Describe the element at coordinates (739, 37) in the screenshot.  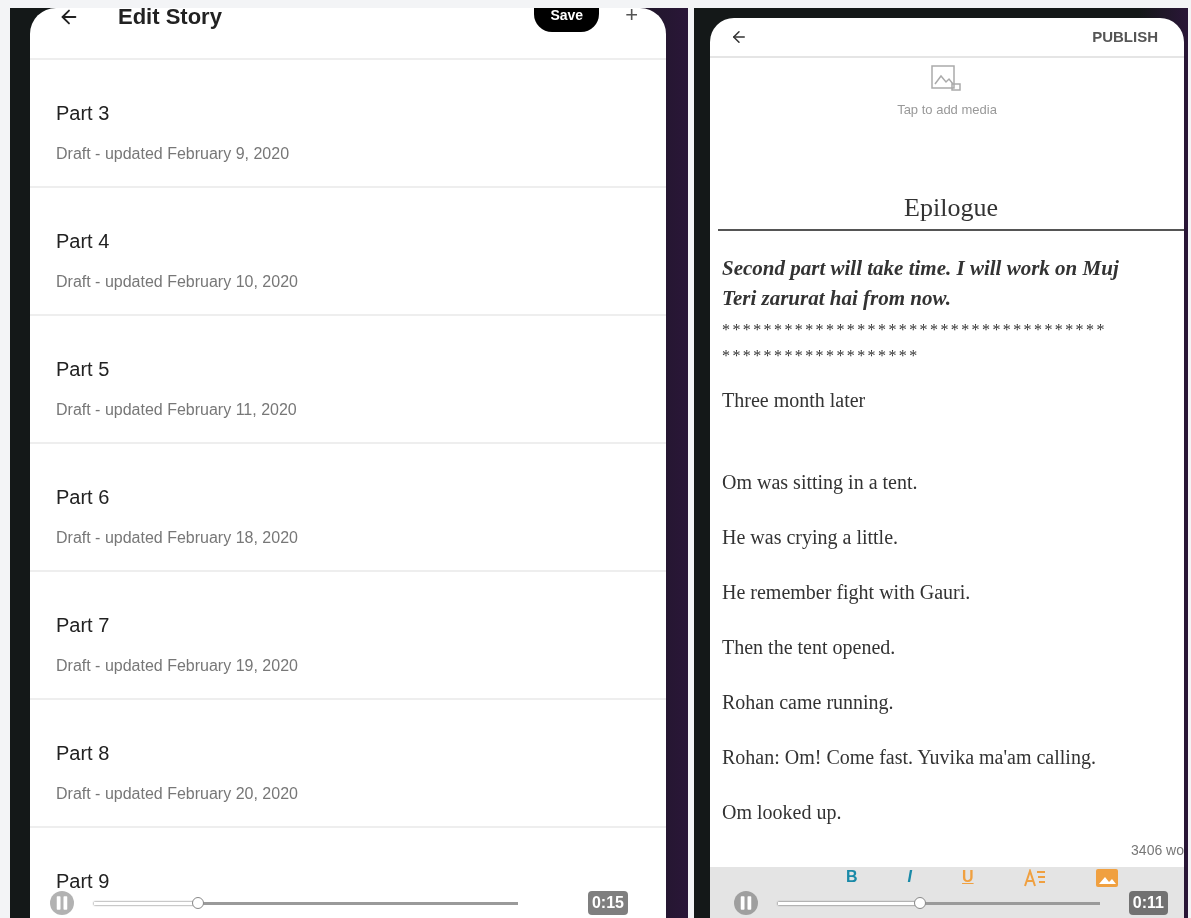
I see `back-icon` at that location.